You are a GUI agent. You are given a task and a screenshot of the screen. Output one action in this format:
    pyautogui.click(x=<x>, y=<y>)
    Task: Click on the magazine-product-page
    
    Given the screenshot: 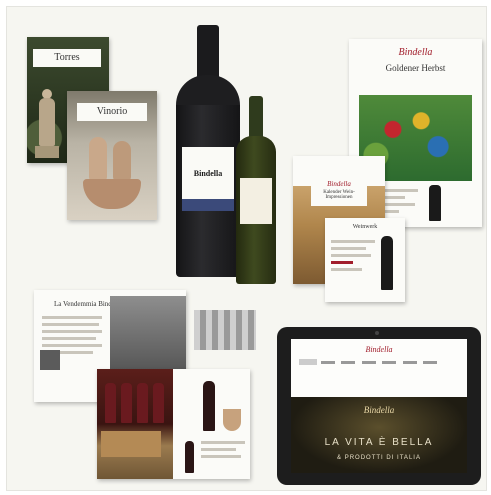 What is the action you would take?
    pyautogui.click(x=213, y=424)
    